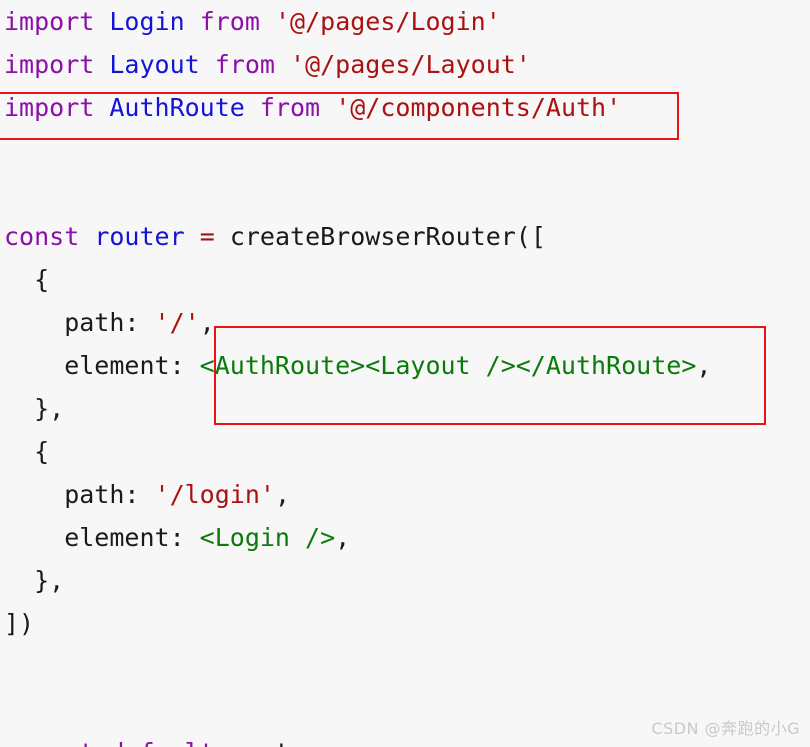 The image size is (810, 747). What do you see at coordinates (102, 365) in the screenshot?
I see `line-element-layout-token-0: element:` at bounding box center [102, 365].